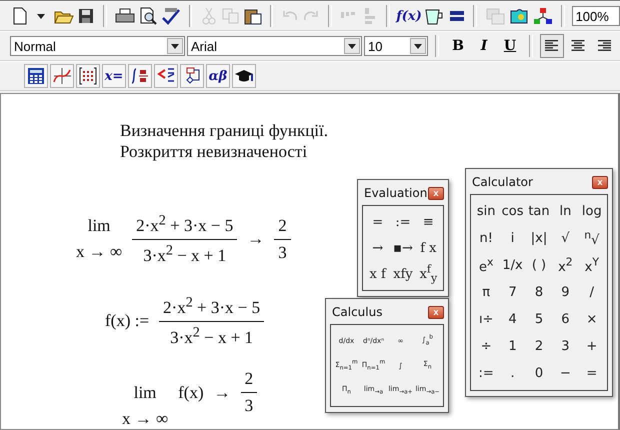 This screenshot has width=620, height=430. What do you see at coordinates (565, 319) in the screenshot?
I see `palette-button: 6` at bounding box center [565, 319].